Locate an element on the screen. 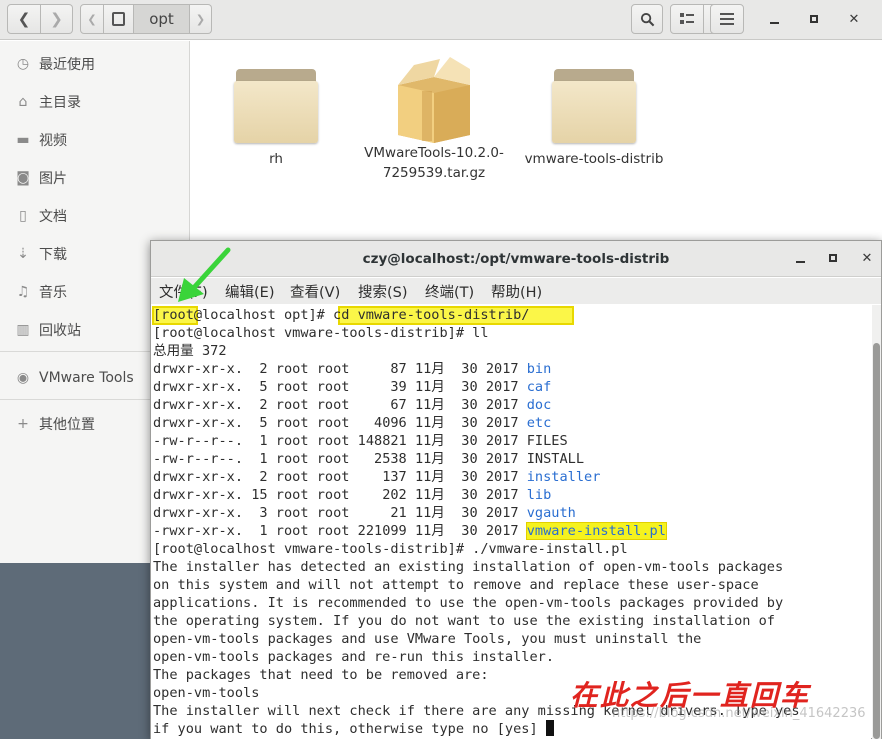  chevron-left-icon: ❮ is located at coordinates (24, 19).